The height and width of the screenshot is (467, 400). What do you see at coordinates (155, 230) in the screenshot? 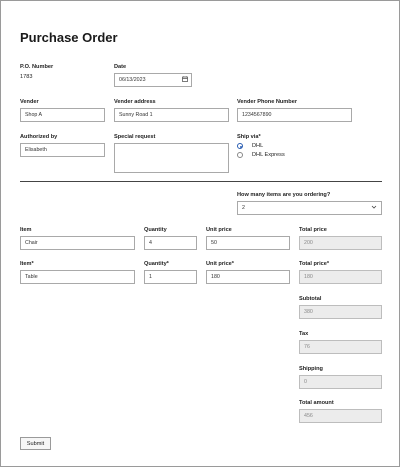
I see `item-1-quantity-label: Quantity` at bounding box center [155, 230].